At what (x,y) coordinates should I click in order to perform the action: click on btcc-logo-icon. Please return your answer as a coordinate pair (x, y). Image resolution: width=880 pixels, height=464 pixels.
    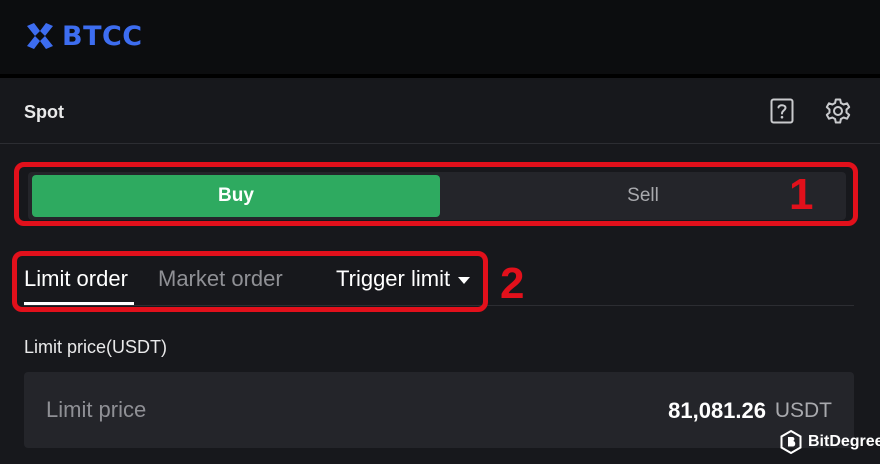
    Looking at the image, I should click on (40, 36).